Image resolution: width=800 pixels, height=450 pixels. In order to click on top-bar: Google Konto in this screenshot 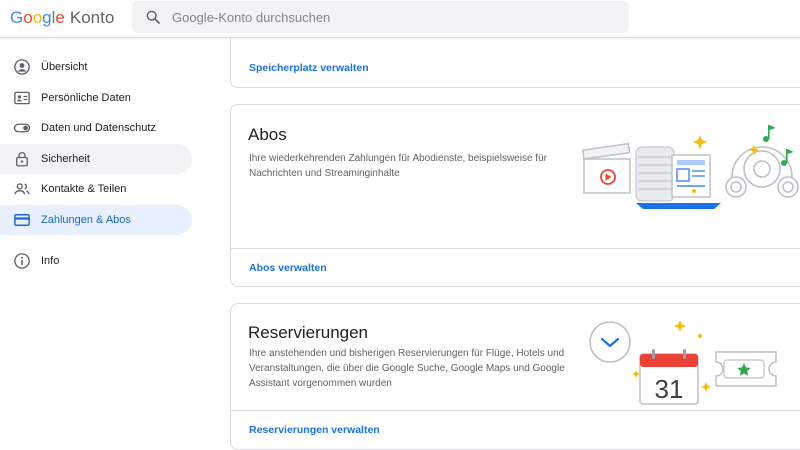, I will do `click(400, 19)`.